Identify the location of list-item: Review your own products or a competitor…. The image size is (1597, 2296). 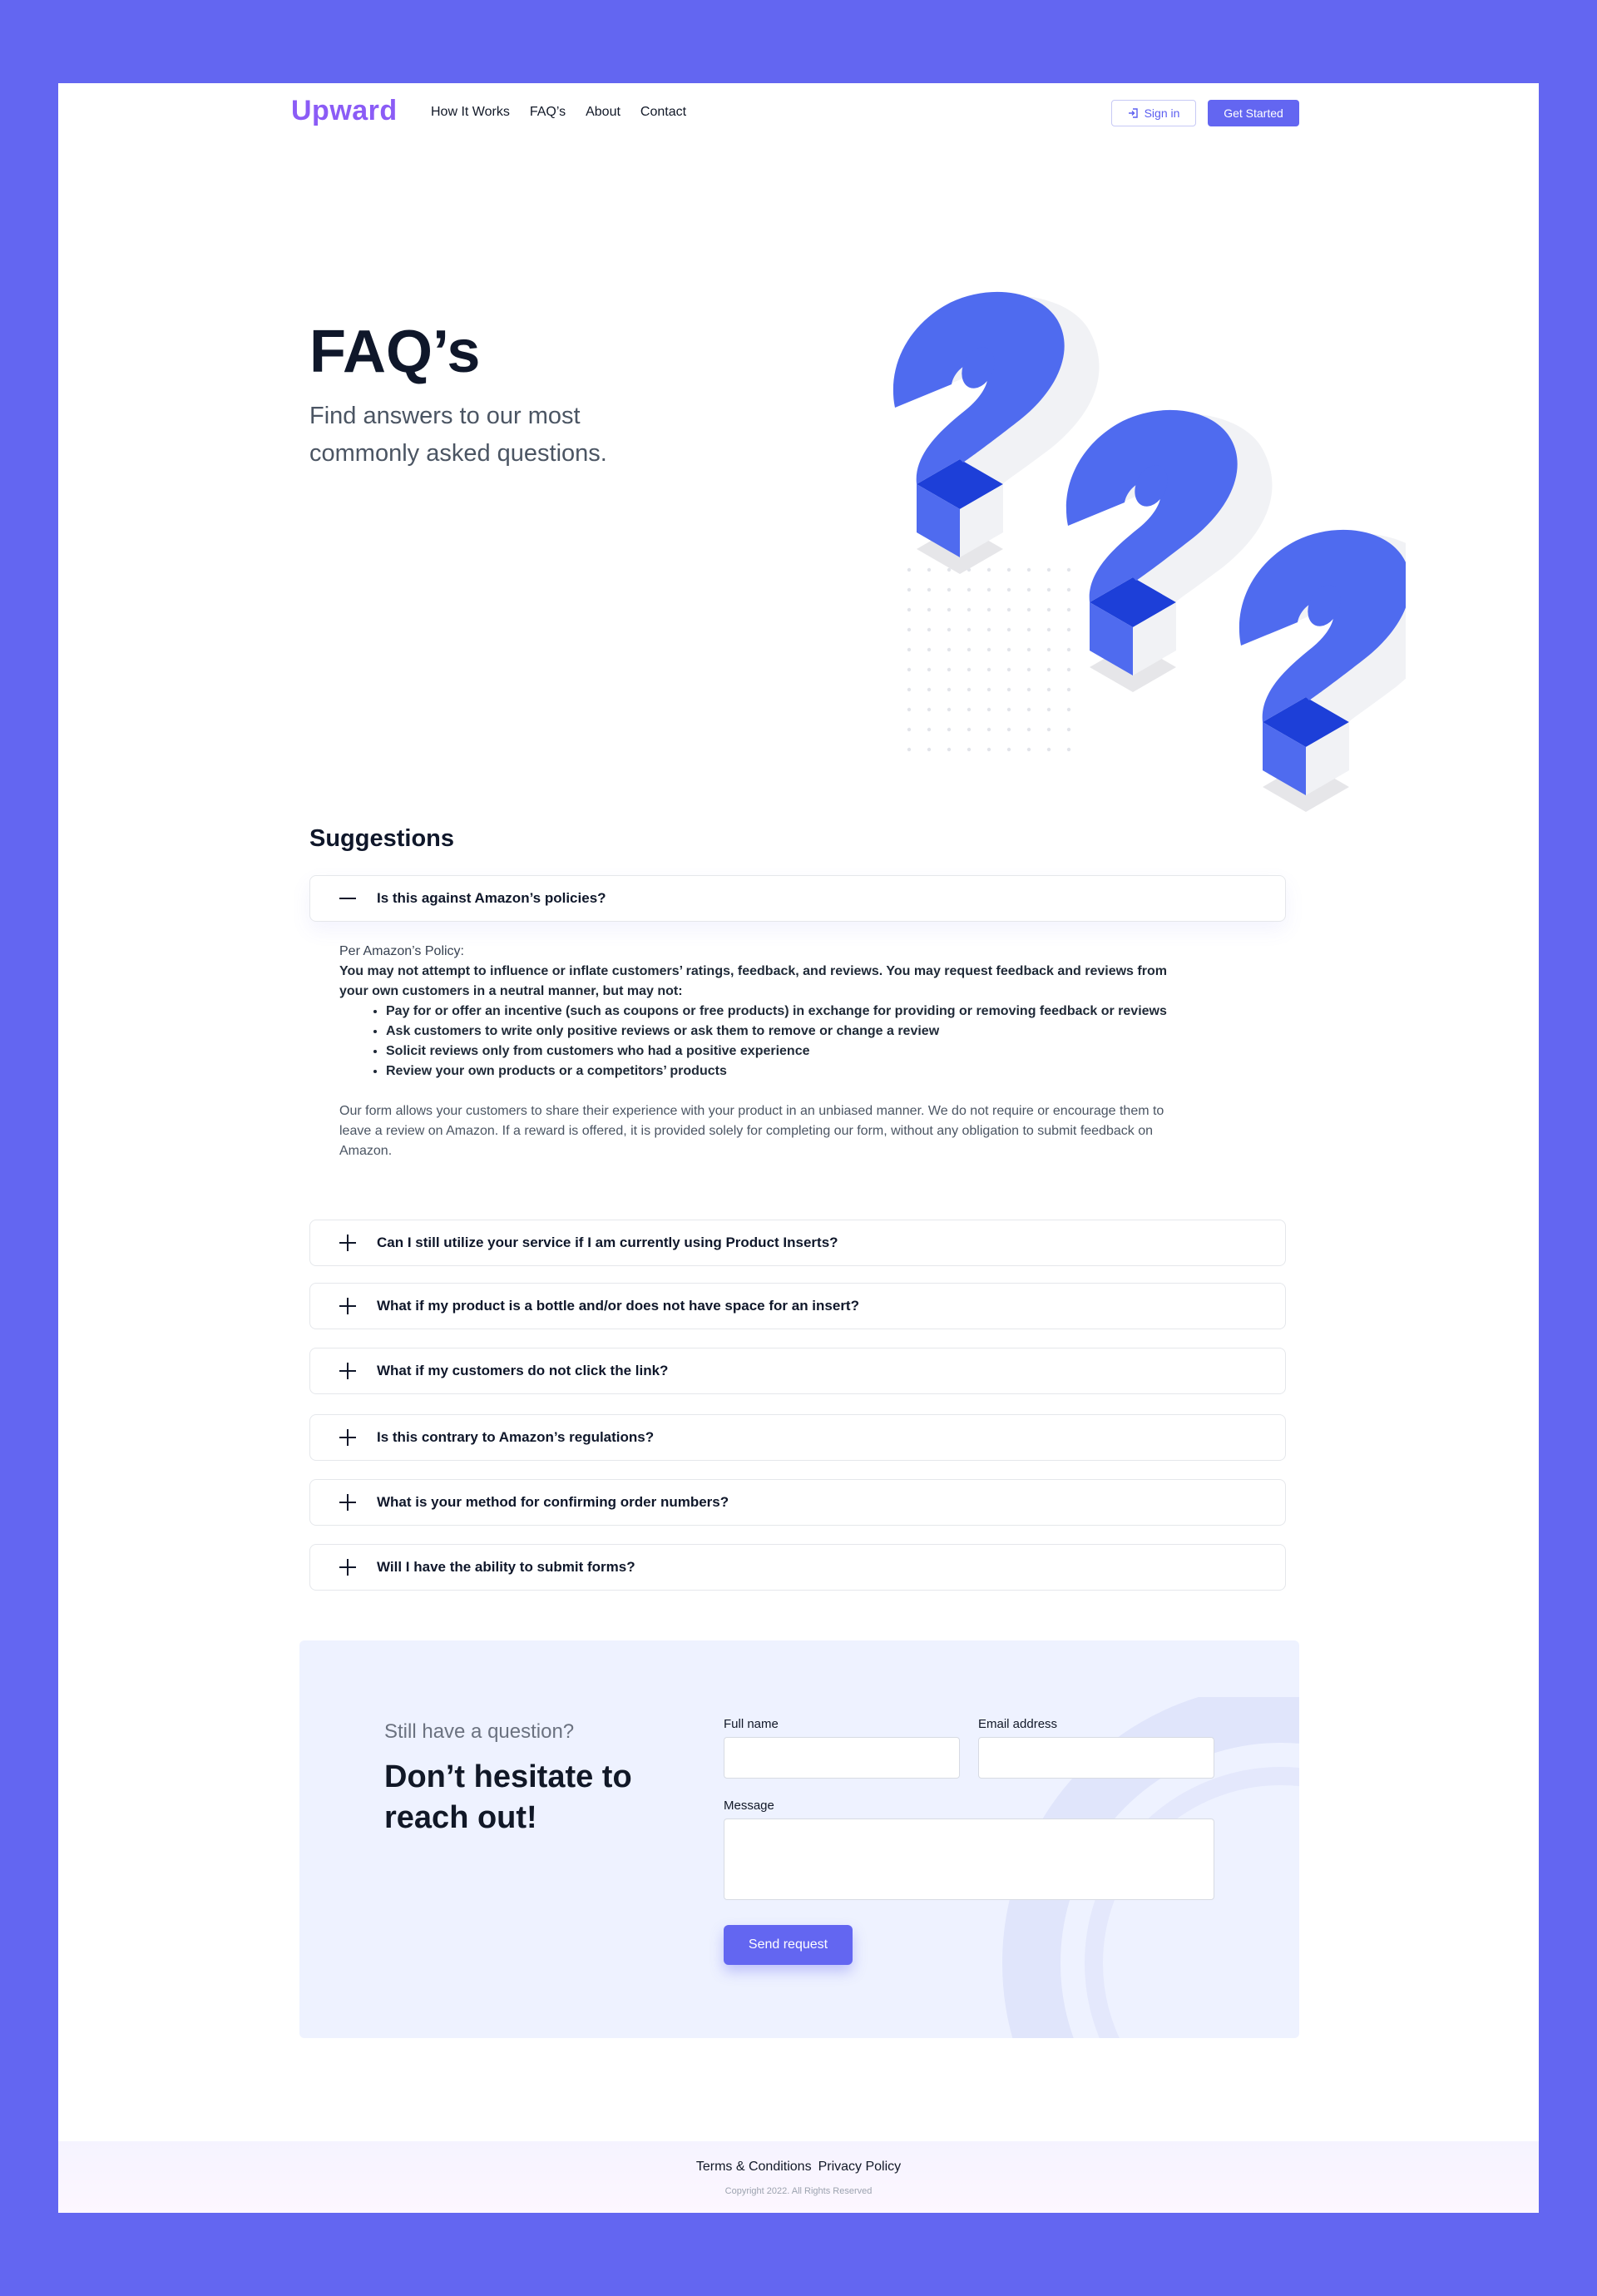
(778, 1071).